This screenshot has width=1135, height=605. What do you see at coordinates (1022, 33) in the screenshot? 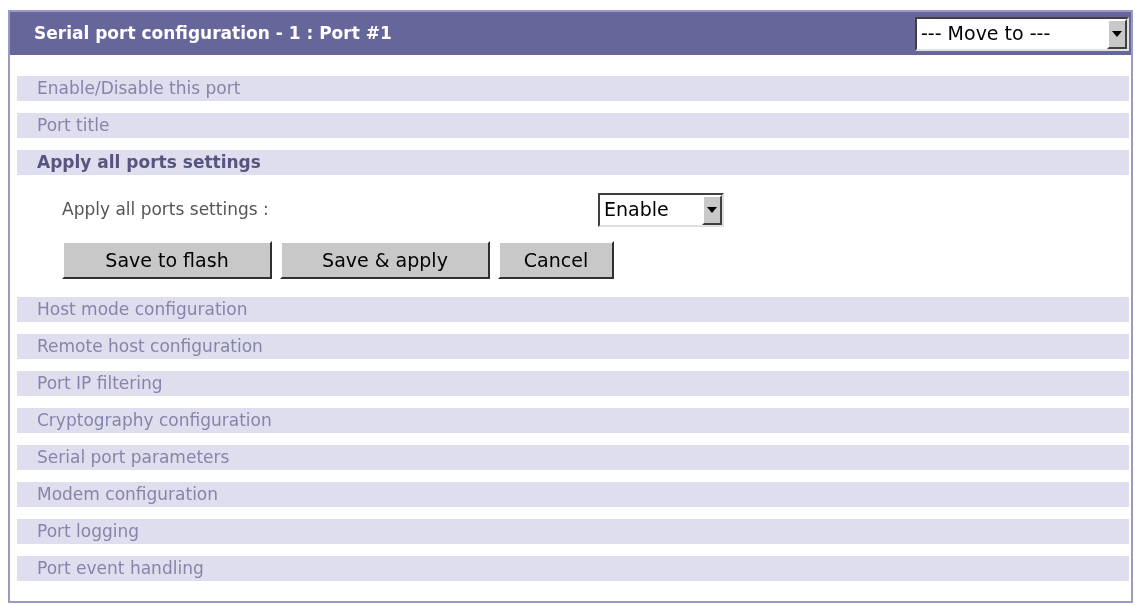
I see `move-to-dropdown: --- Move to ---` at bounding box center [1022, 33].